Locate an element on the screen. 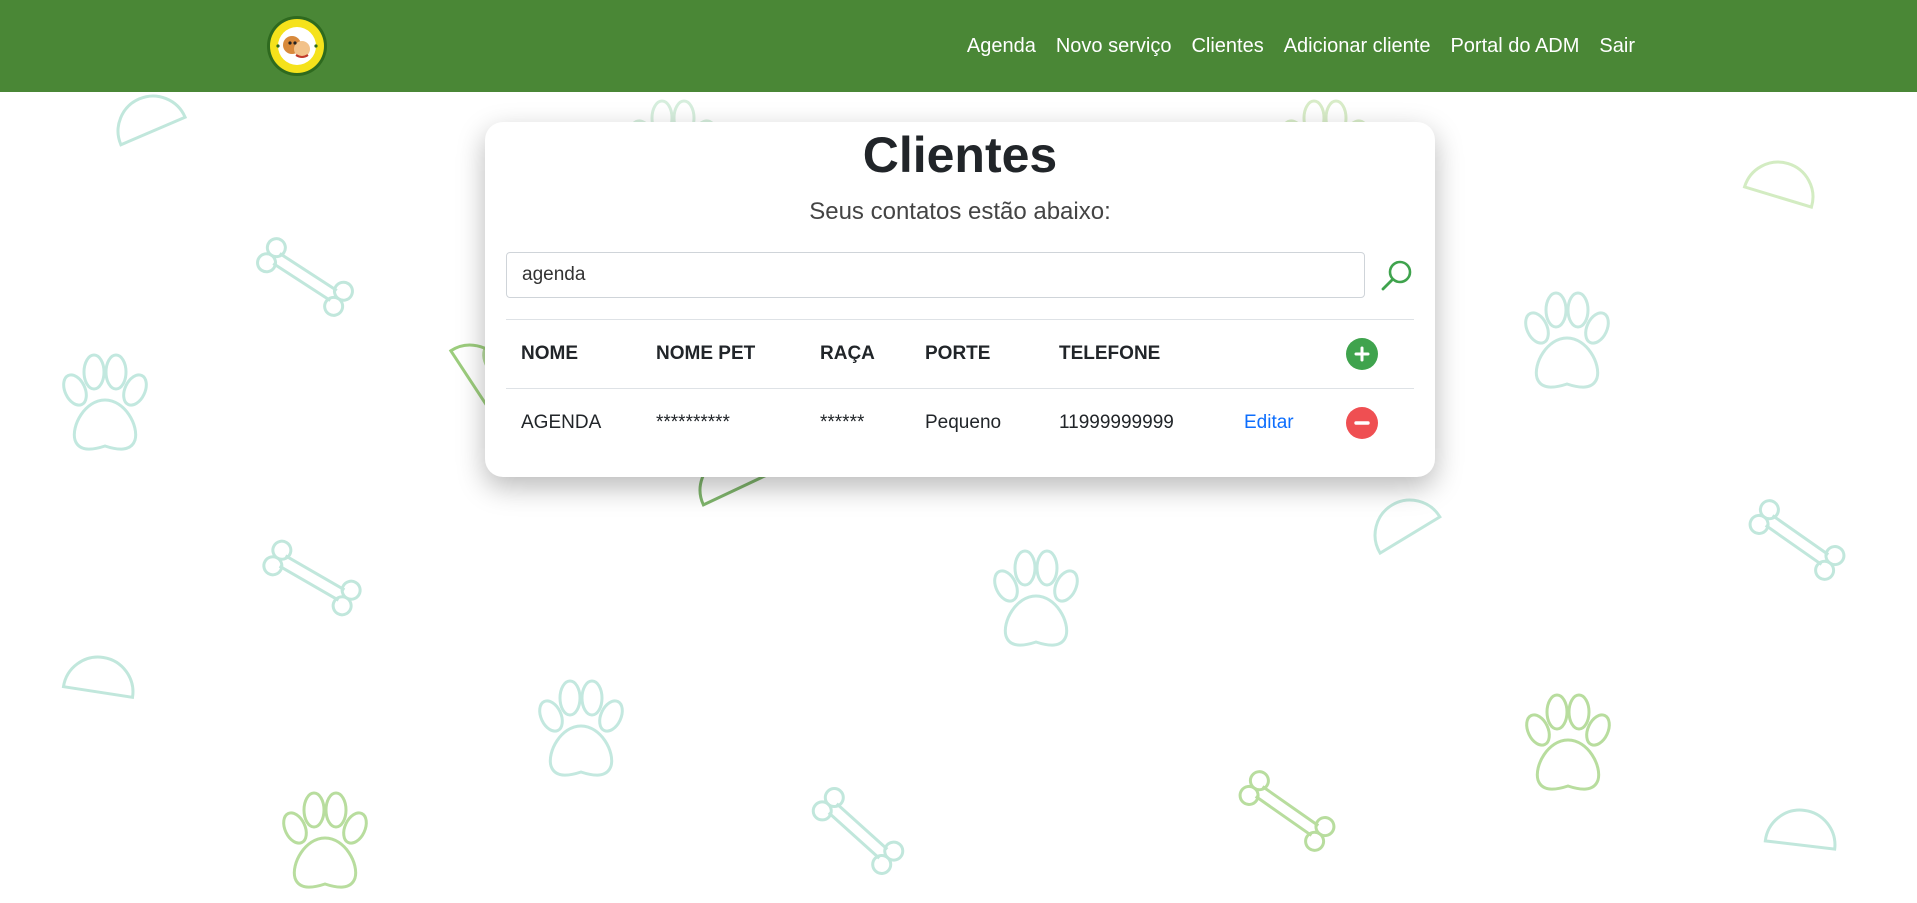  nav-adicionar-cliente: Adicionar cliente is located at coordinates (1357, 46).